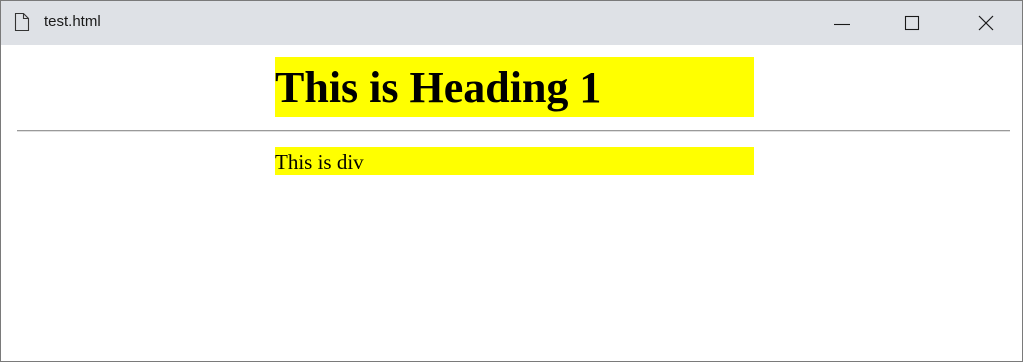 This screenshot has height=362, width=1023. Describe the element at coordinates (511, 23) in the screenshot. I see `title-bar: test.html` at that location.